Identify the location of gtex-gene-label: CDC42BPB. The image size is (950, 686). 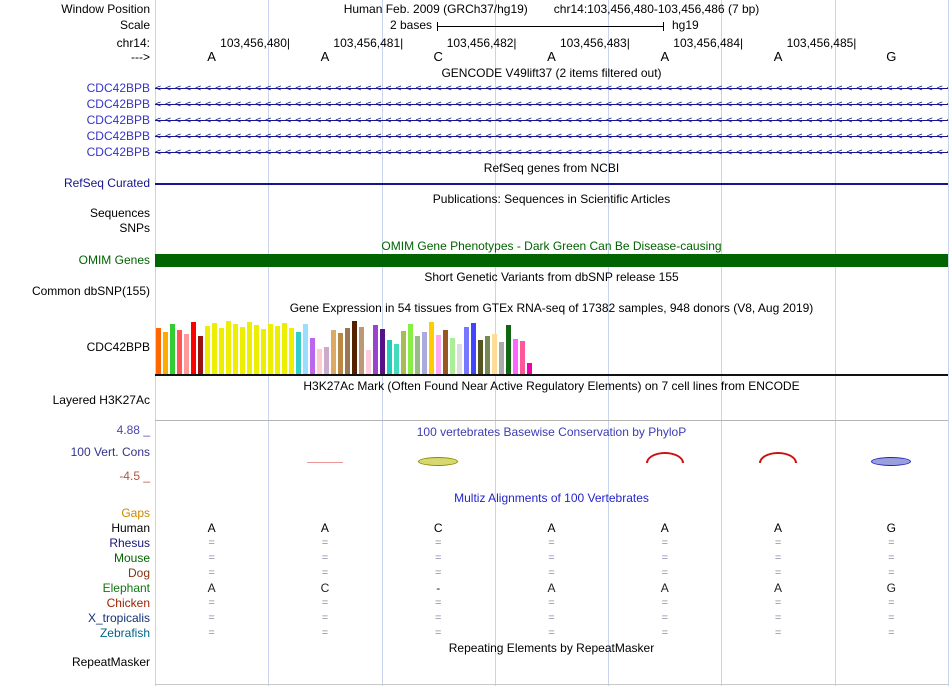
(75, 347).